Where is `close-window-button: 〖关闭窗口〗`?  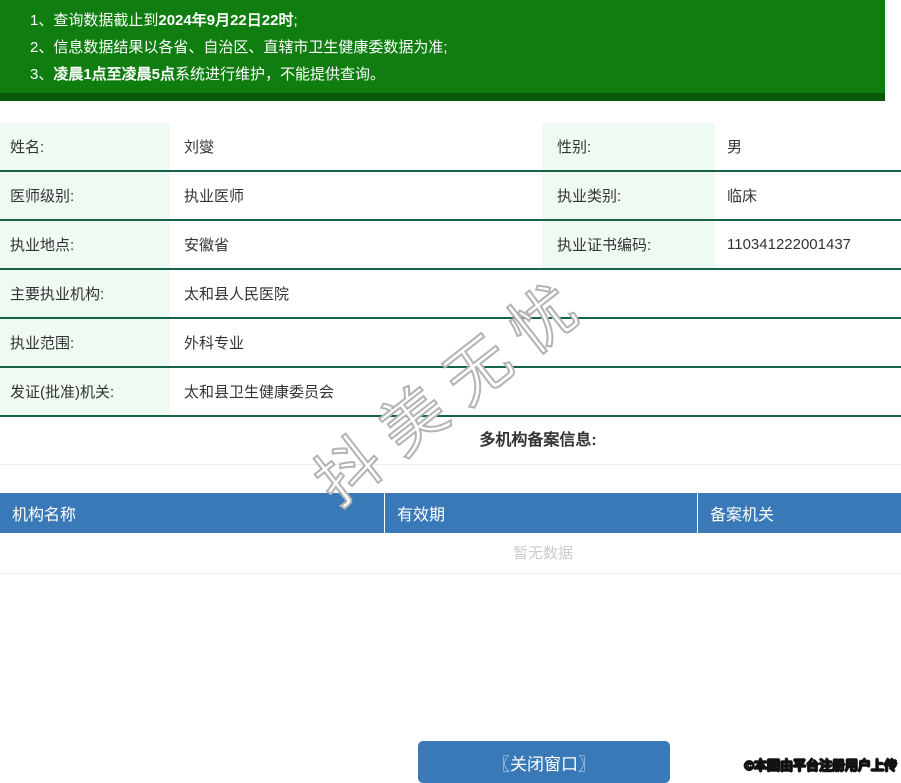 close-window-button: 〖关闭窗口〗 is located at coordinates (544, 762).